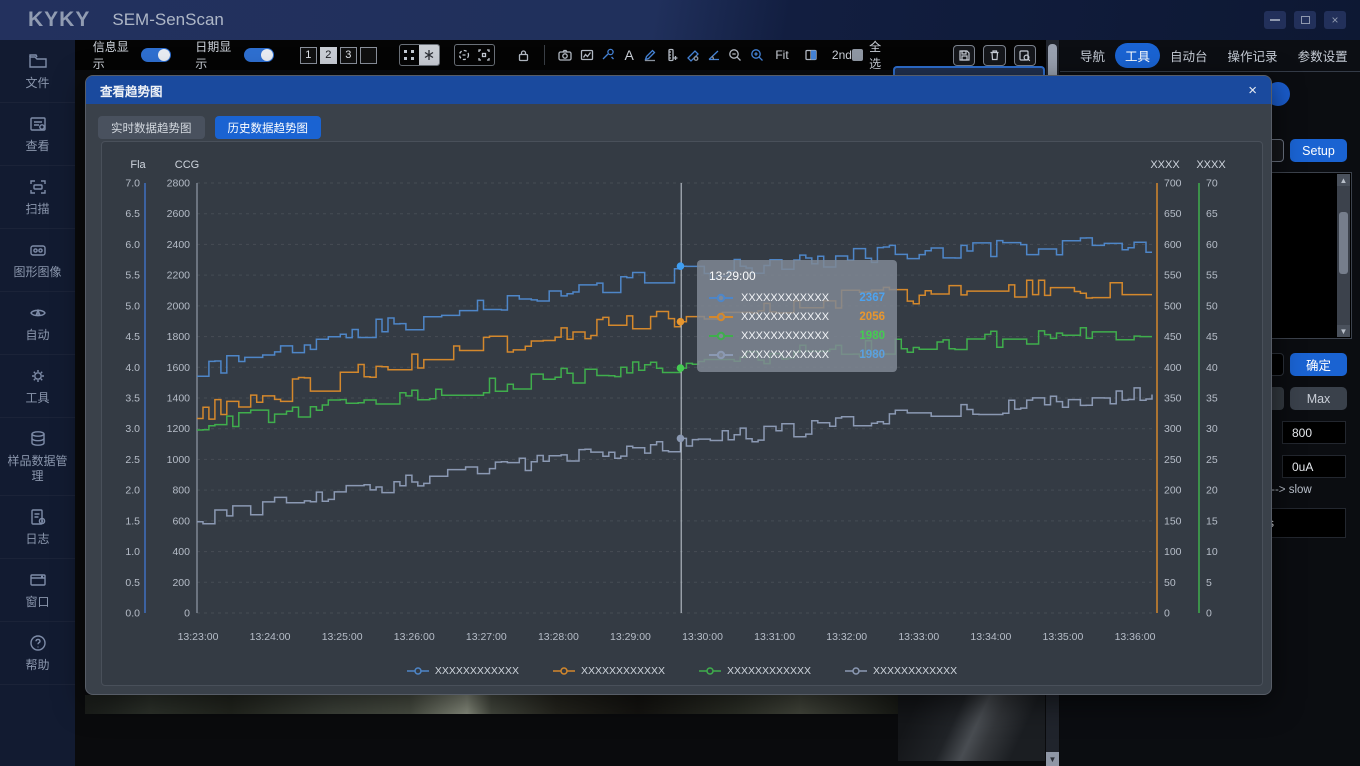 The image size is (1360, 766). What do you see at coordinates (756, 55) in the screenshot?
I see `zoom-in-icon` at bounding box center [756, 55].